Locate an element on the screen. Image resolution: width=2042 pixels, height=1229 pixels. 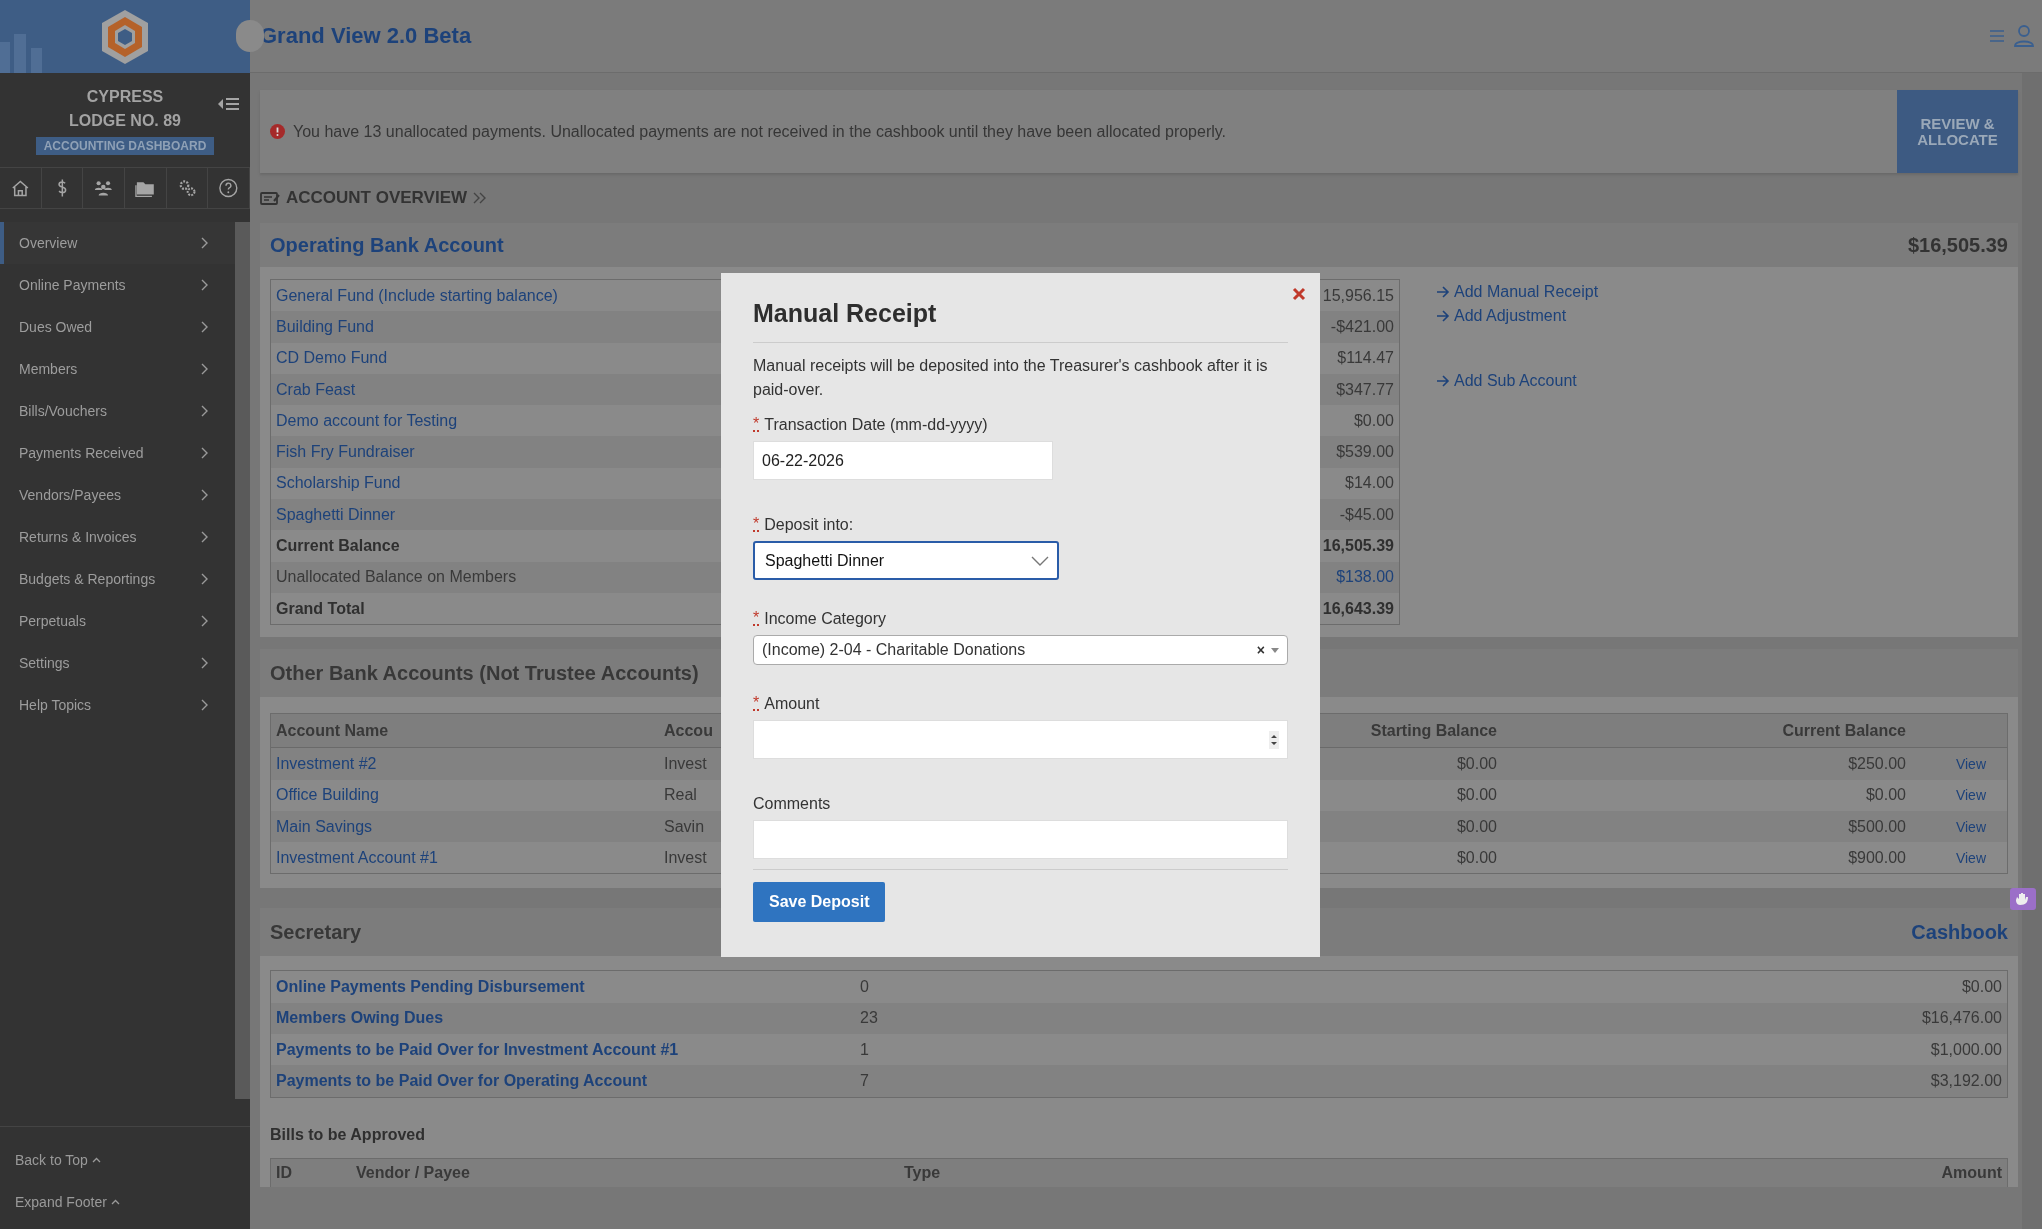
action-link: Add Sub Account is located at coordinates (1517, 381).